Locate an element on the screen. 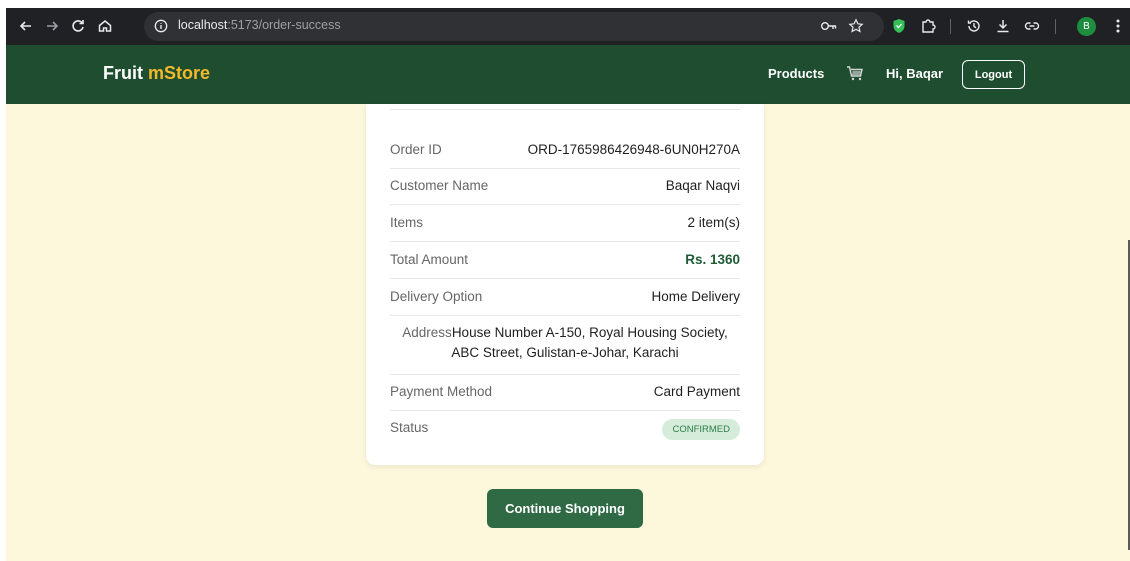  status-badge: CONFIRMED is located at coordinates (701, 429).